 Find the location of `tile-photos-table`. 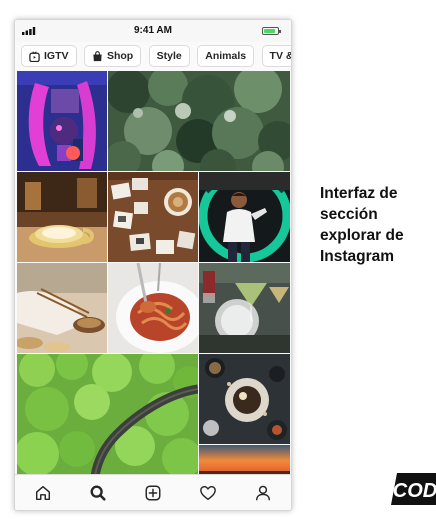

tile-photos-table is located at coordinates (153, 217).